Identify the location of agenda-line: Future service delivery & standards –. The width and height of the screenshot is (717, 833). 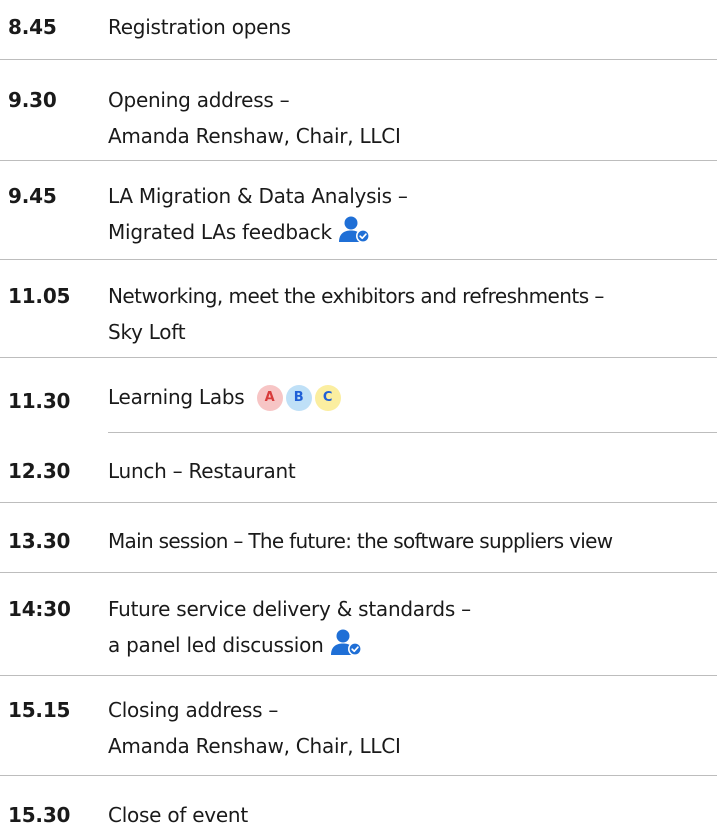
(289, 609).